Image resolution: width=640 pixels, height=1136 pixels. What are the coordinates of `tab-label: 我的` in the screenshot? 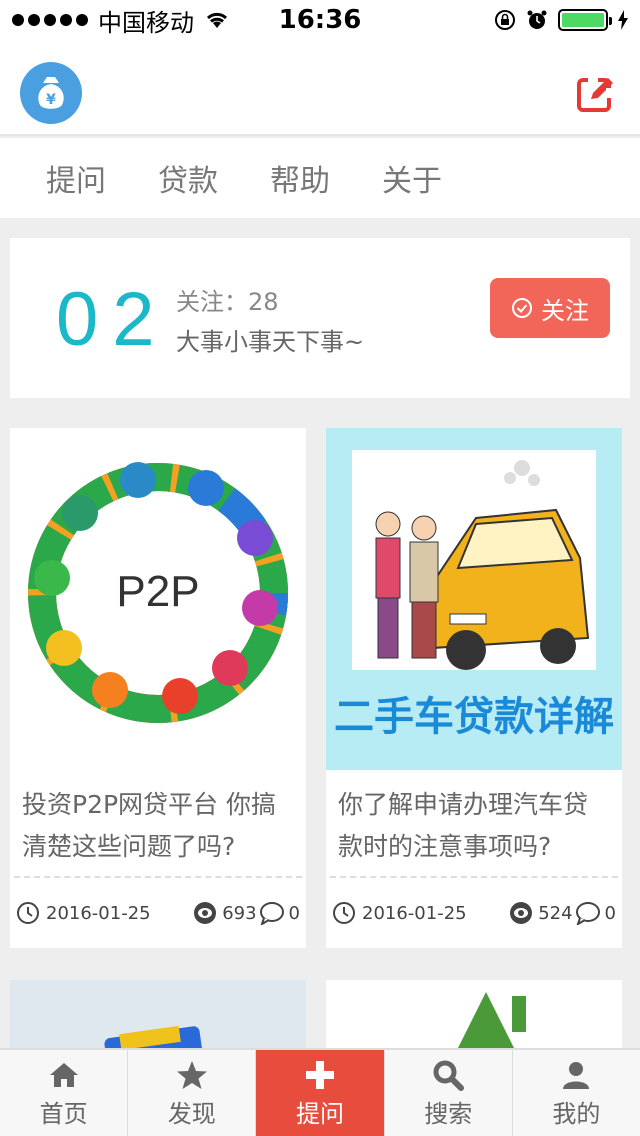 It's located at (576, 1113).